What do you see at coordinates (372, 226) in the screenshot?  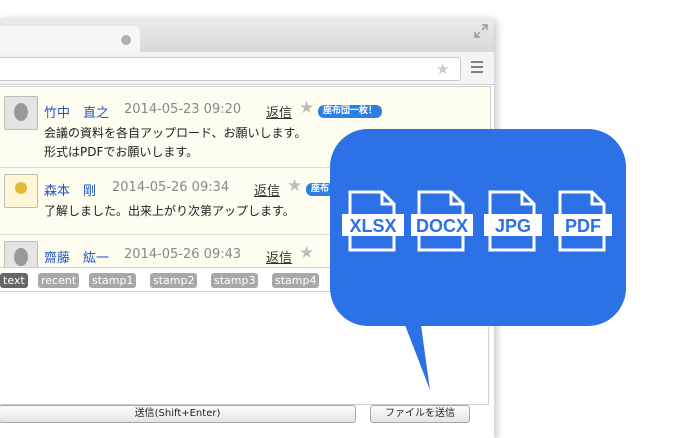 I see `file-type-label: XLSX` at bounding box center [372, 226].